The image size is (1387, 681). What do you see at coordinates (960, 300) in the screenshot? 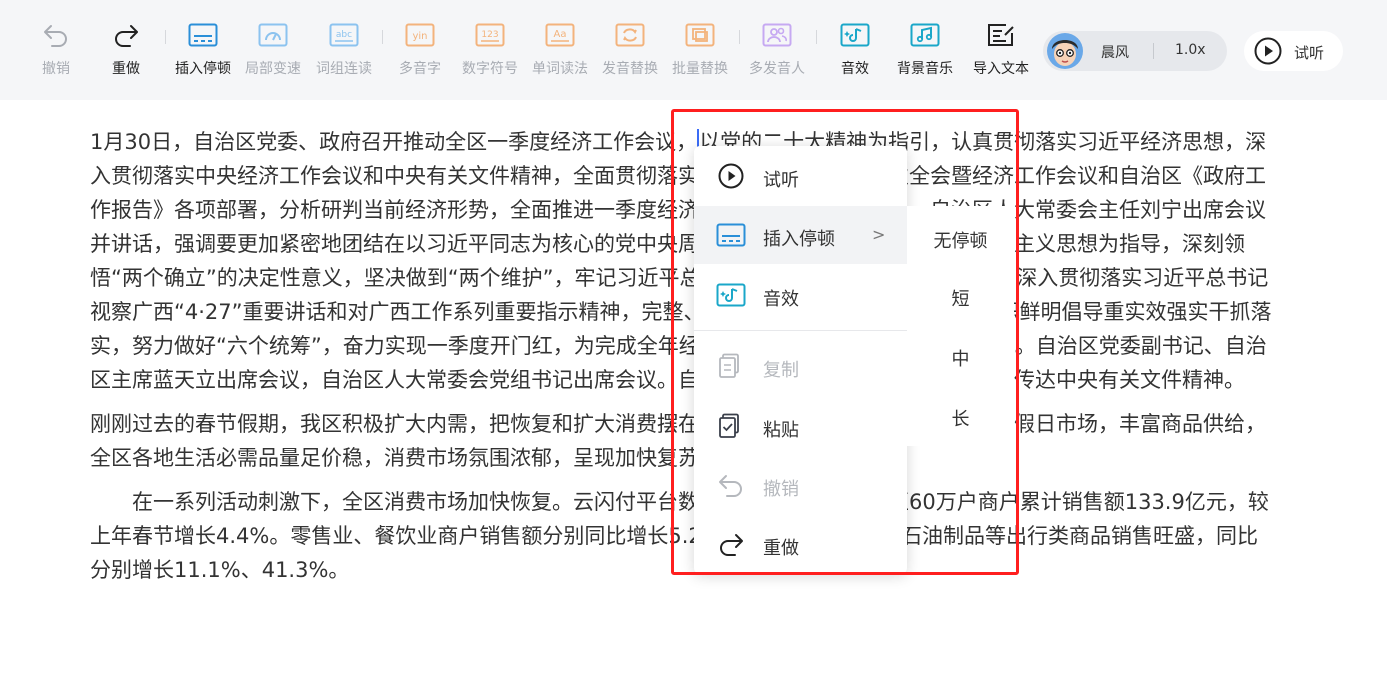
I see `submenu-item-short: 短` at bounding box center [960, 300].